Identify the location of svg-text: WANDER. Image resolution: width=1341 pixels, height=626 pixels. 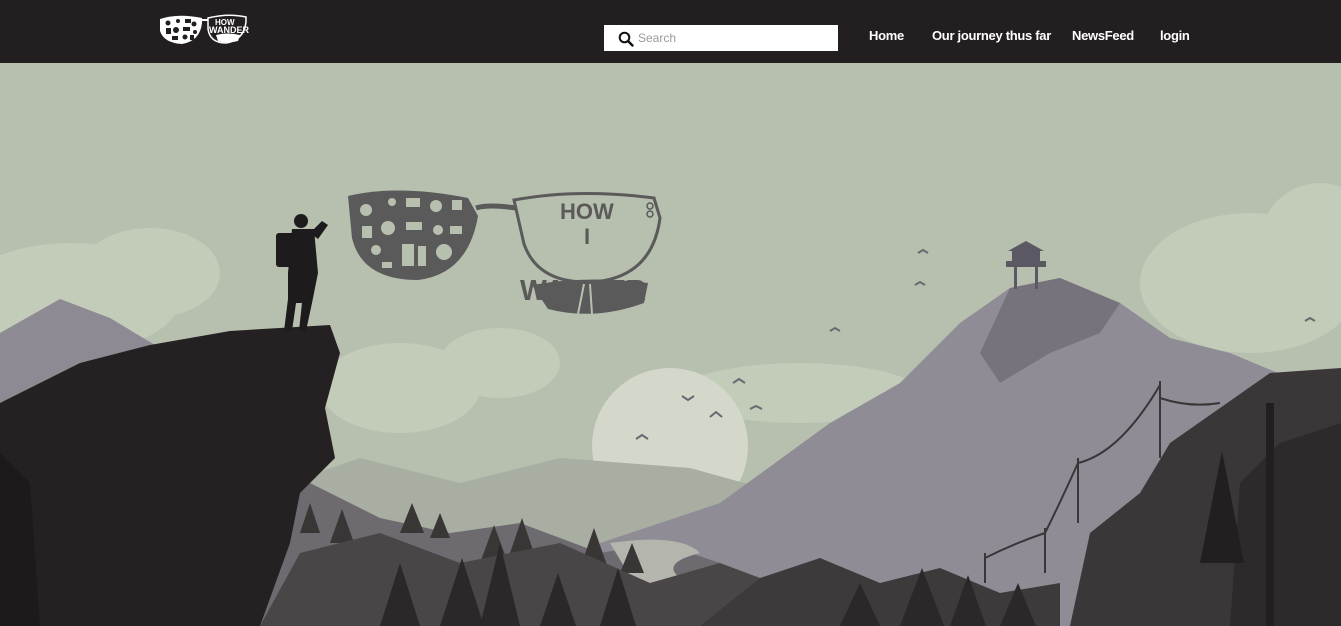
(229, 30).